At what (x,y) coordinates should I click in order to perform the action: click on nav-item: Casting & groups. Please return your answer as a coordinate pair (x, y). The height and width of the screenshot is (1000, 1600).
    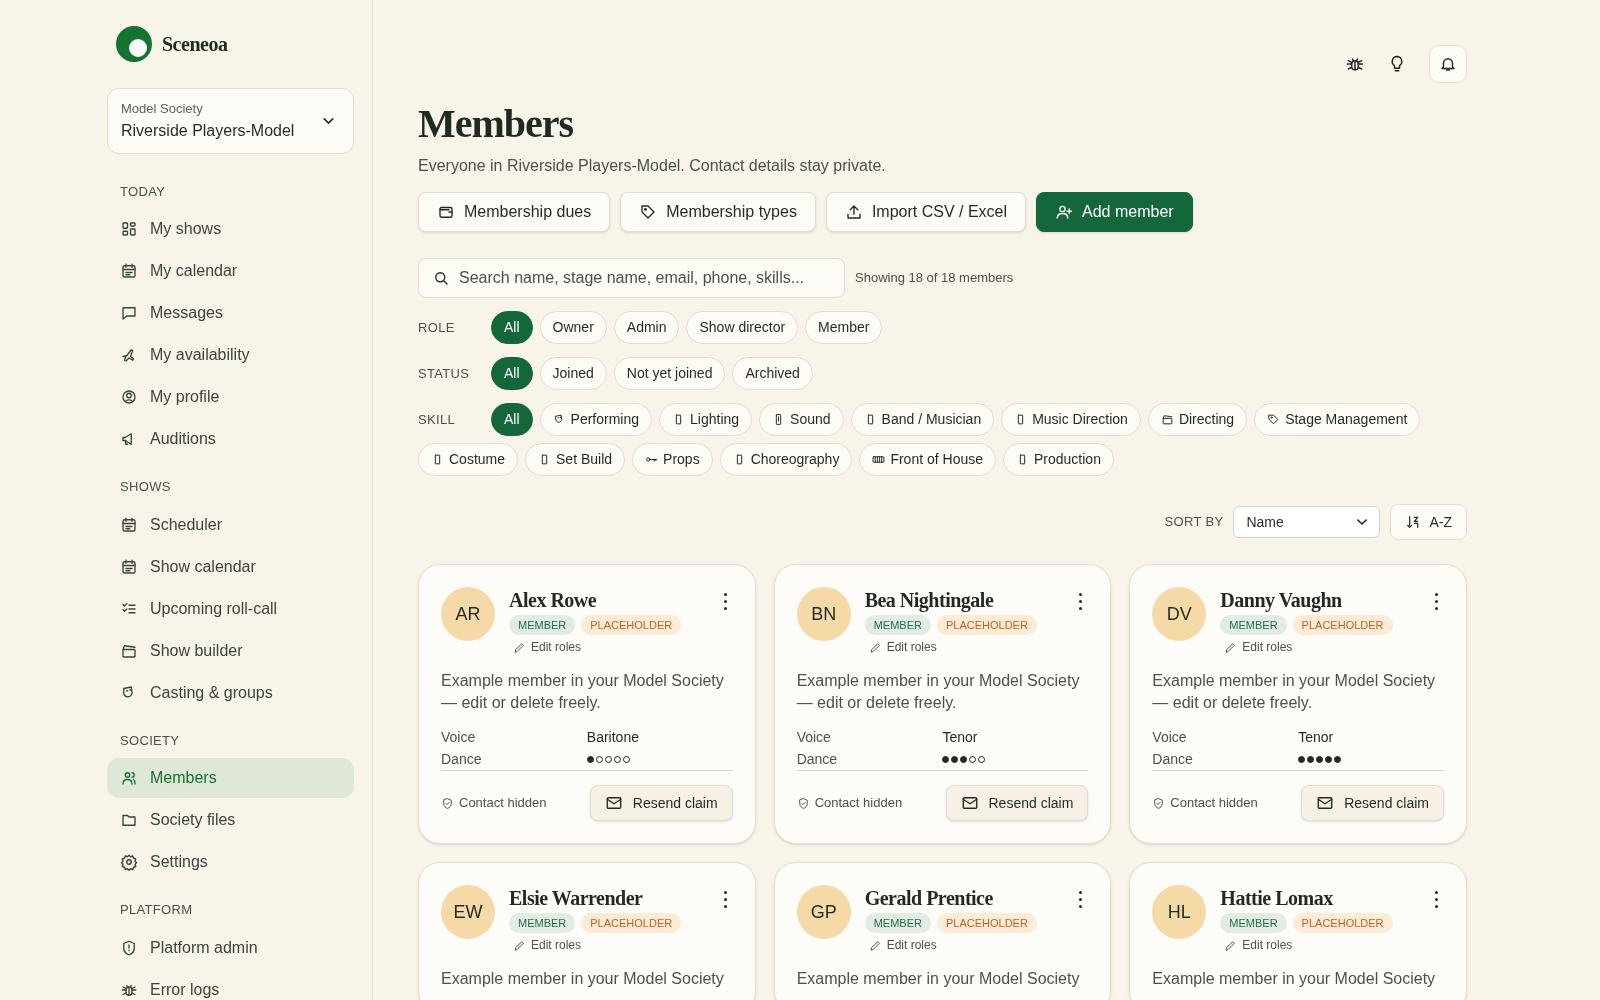
    Looking at the image, I should click on (230, 692).